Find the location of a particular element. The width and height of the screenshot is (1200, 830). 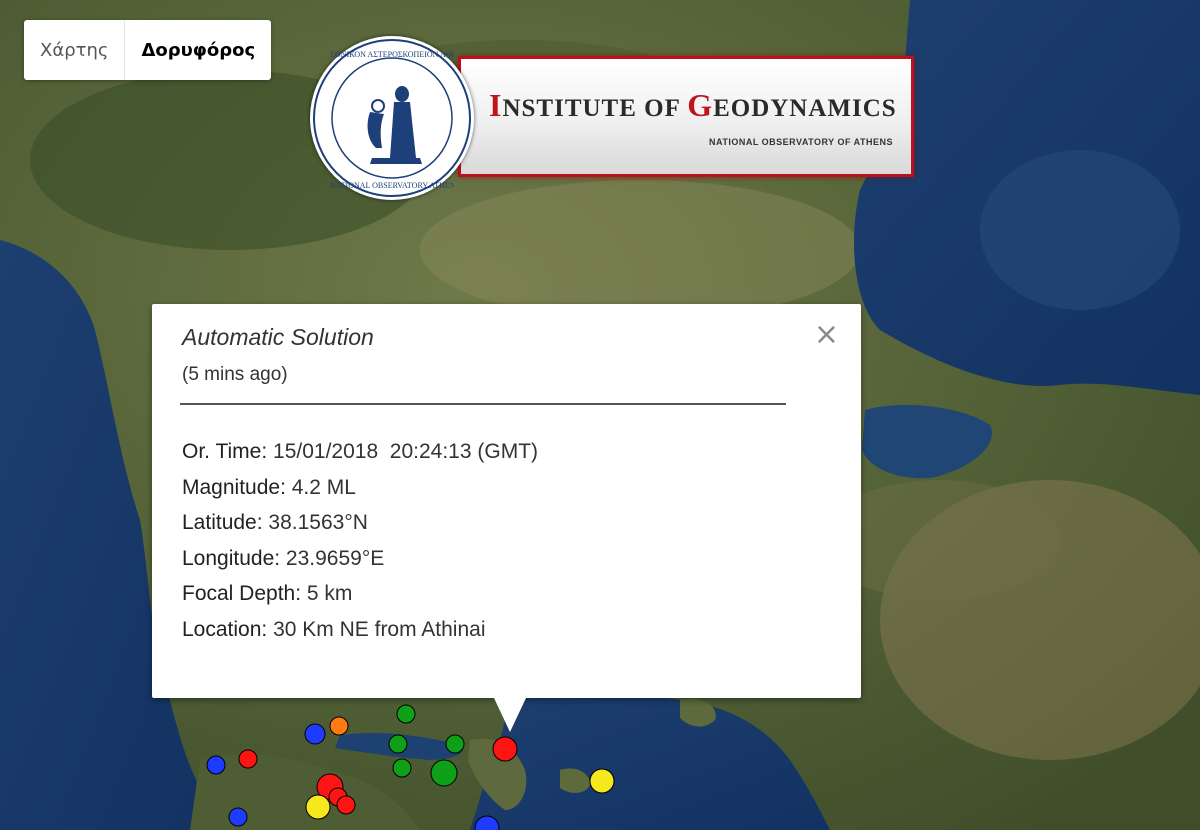

field-latitude: Latitude: 38.1563°N is located at coordinates (360, 523).